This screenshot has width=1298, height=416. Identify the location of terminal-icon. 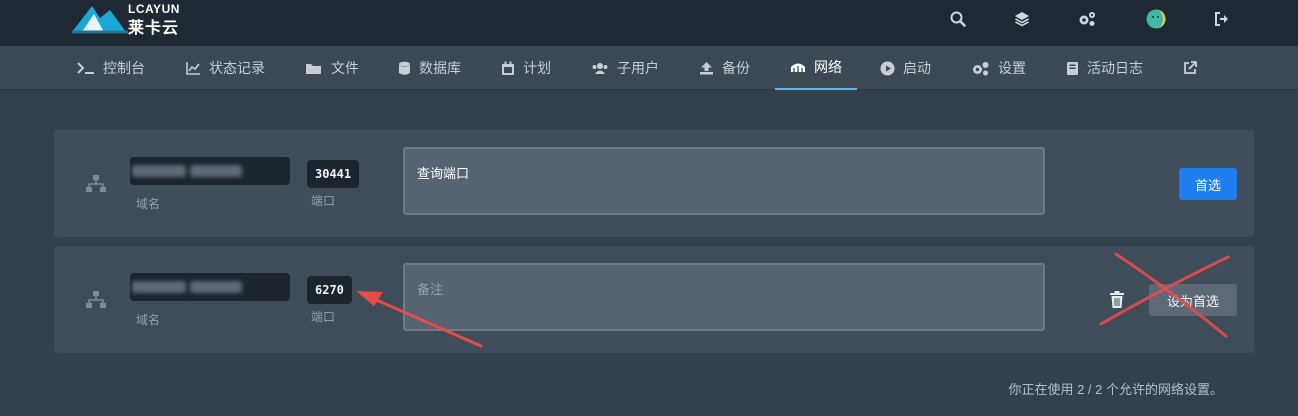
(85, 68).